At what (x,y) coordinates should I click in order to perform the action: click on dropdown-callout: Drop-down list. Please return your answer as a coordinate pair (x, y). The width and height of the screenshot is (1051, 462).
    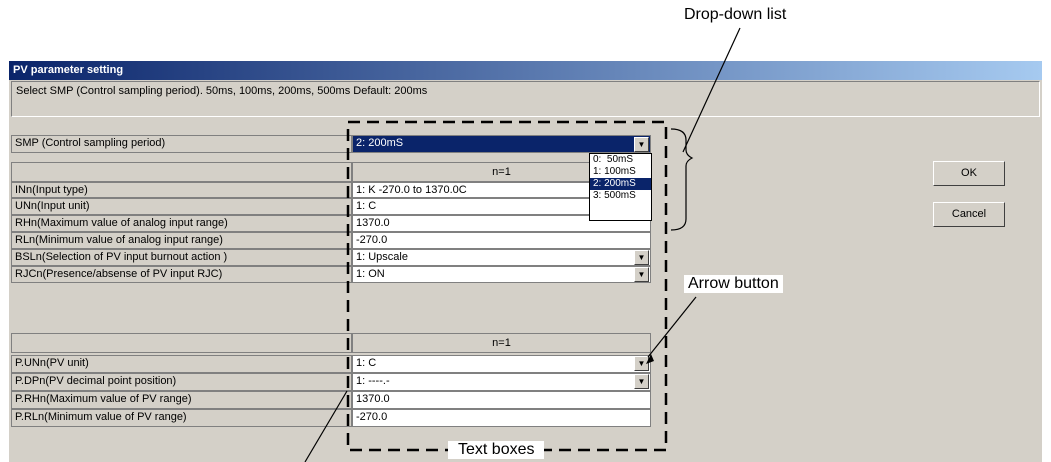
    Looking at the image, I should click on (735, 14).